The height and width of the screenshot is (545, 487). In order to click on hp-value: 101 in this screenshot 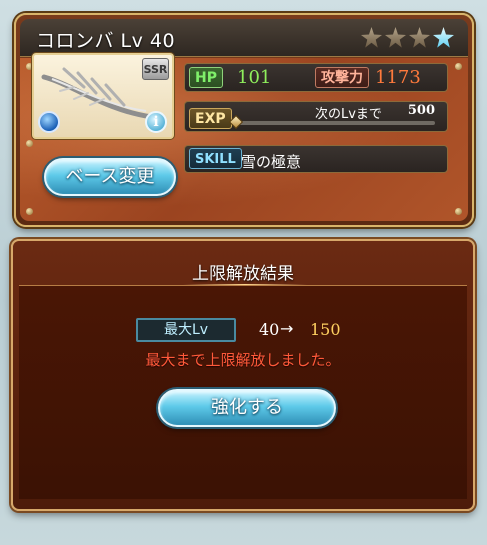, I will do `click(254, 77)`.